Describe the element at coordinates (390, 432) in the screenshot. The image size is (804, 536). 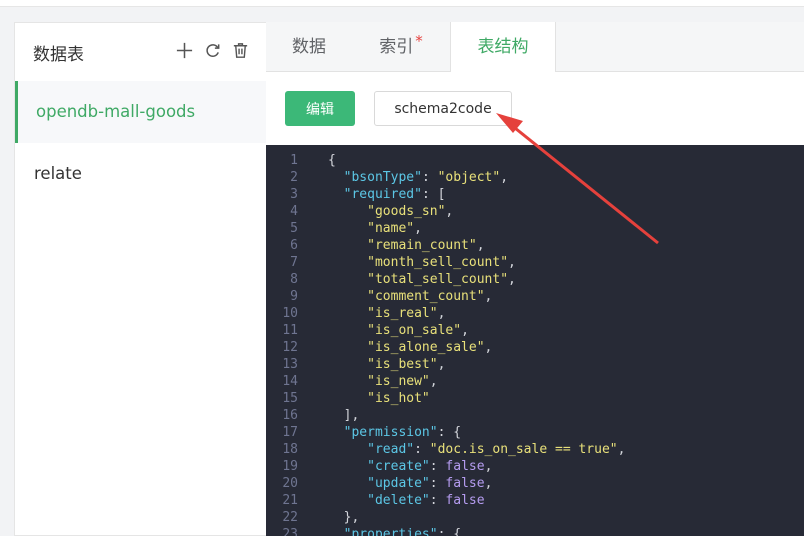
I see `json-key: "permission"` at that location.